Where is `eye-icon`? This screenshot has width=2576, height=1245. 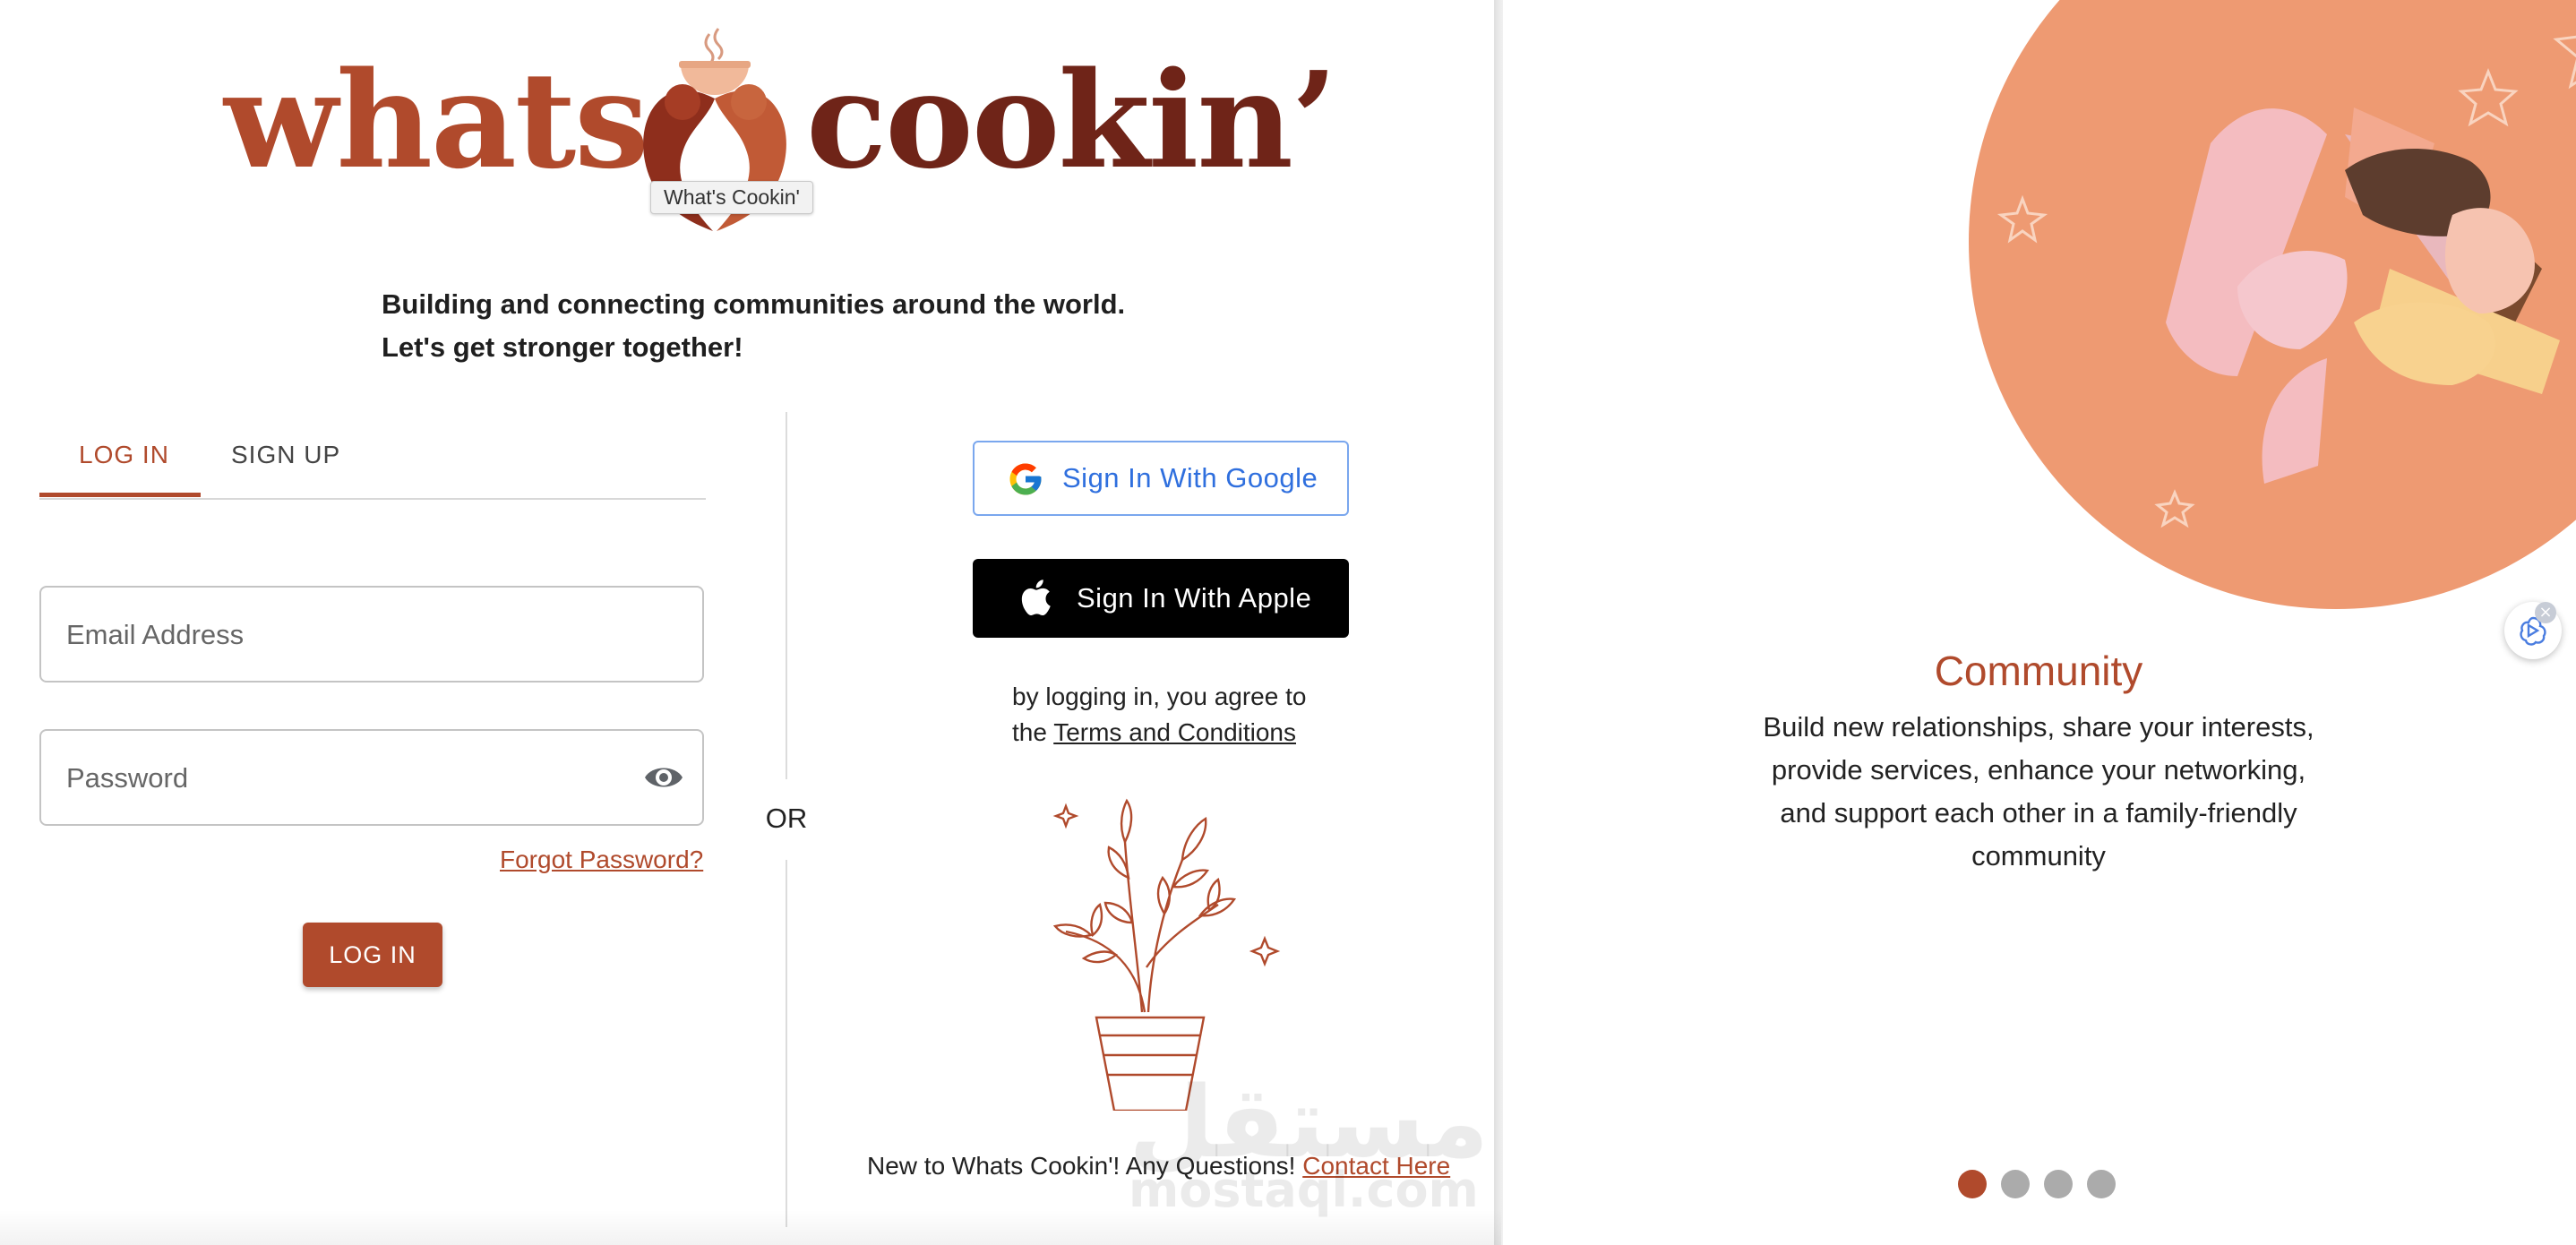
eye-icon is located at coordinates (663, 777).